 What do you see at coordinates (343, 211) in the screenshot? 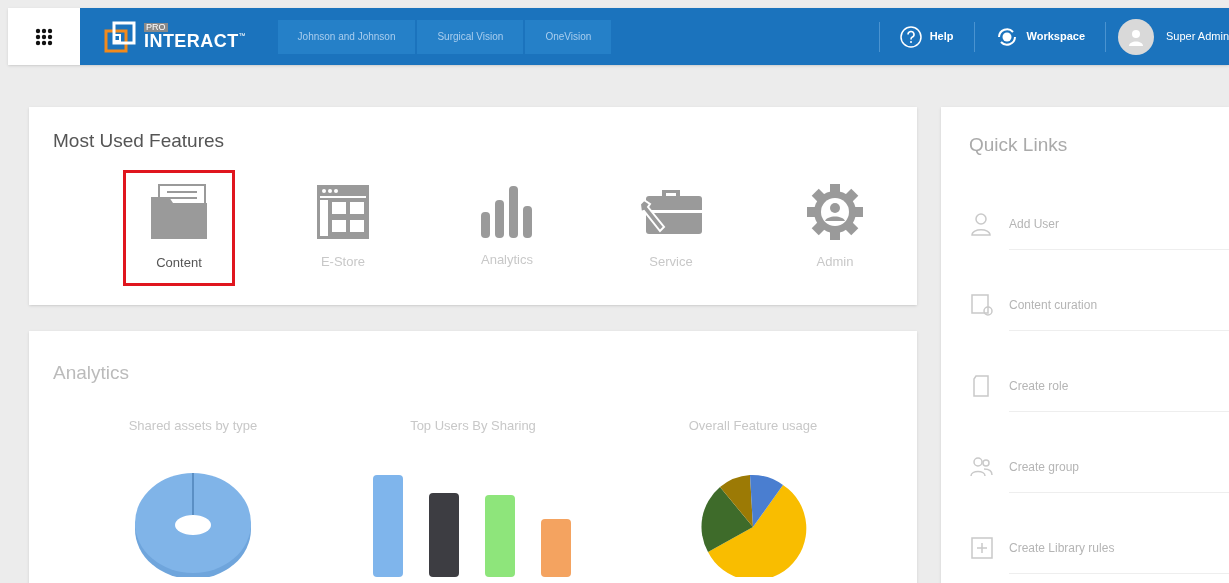
I see `grid-window-icon` at bounding box center [343, 211].